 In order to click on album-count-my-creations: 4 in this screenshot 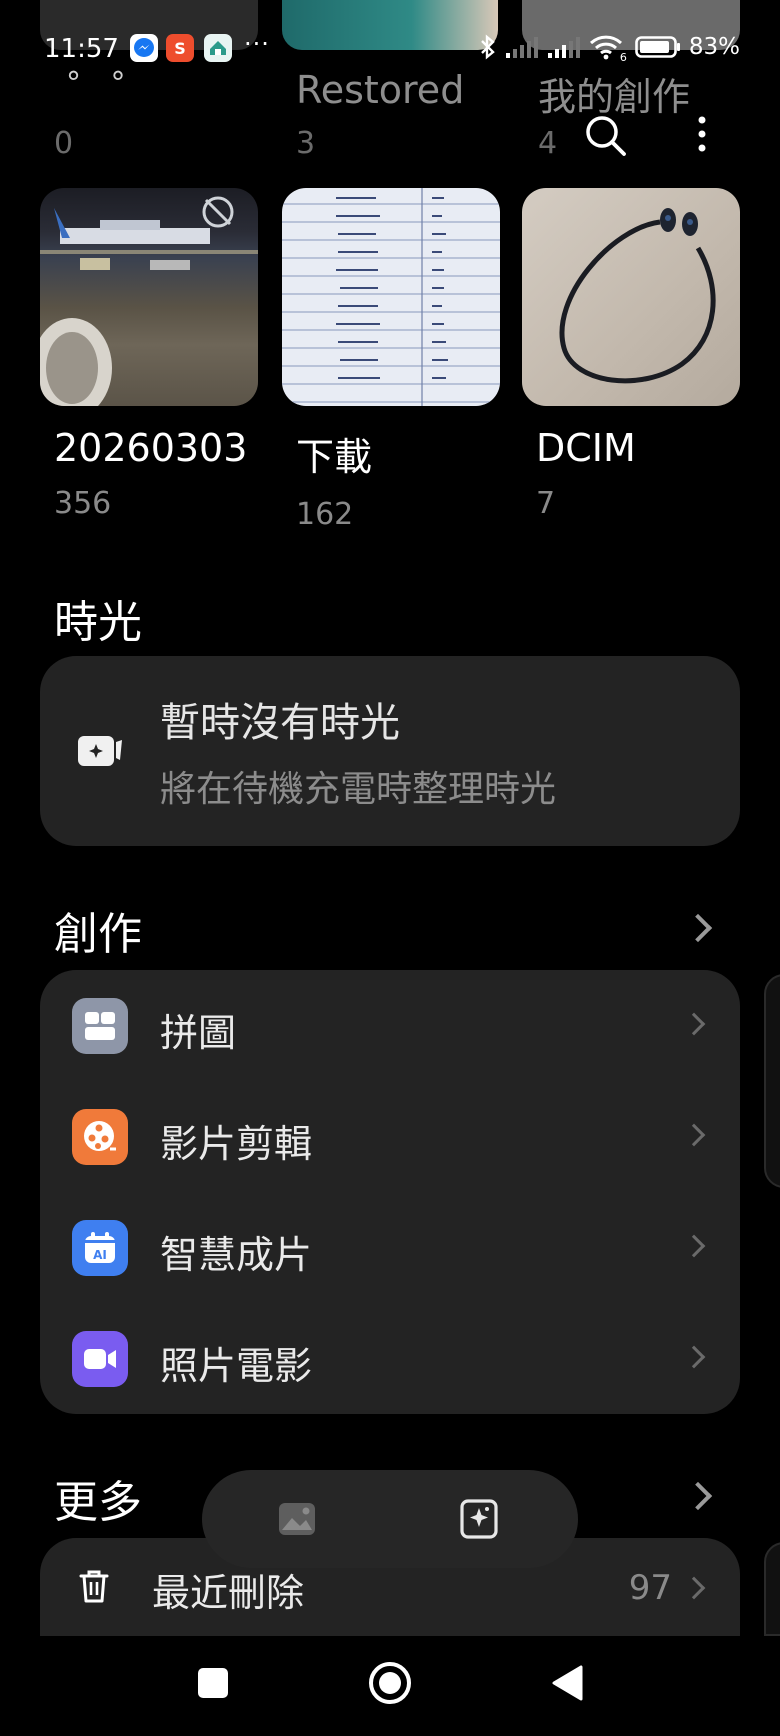, I will do `click(548, 143)`.